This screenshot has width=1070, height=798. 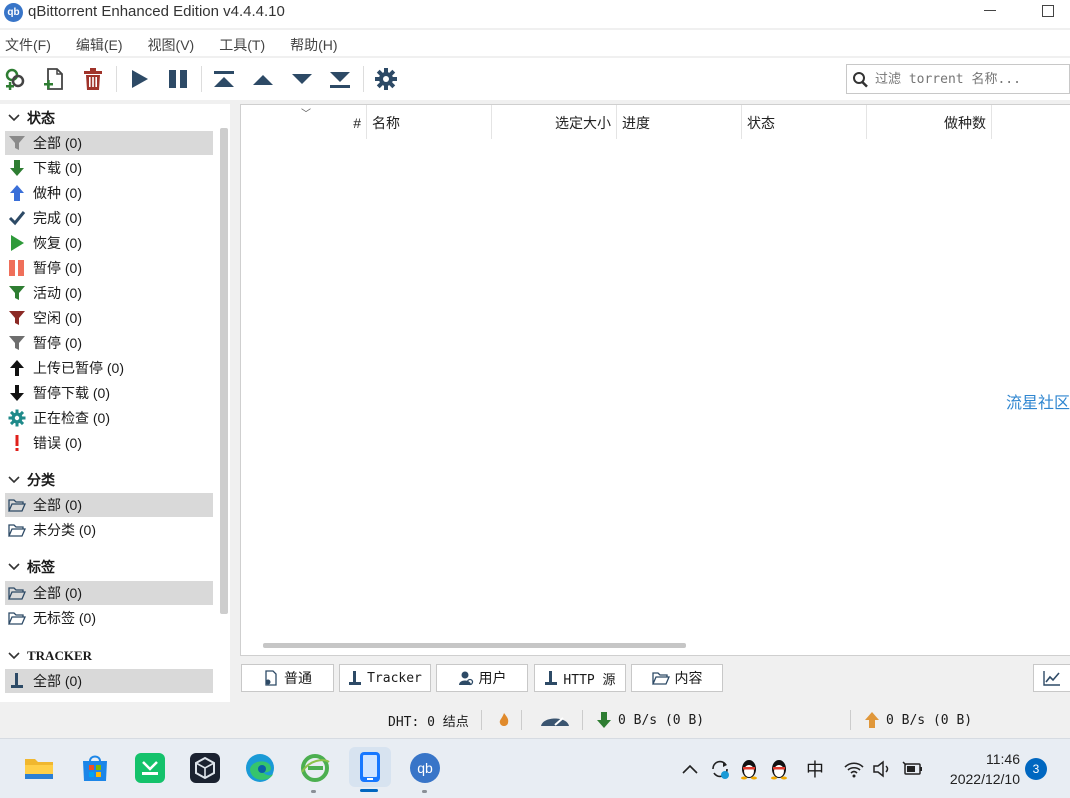 I want to click on tab-http-sources: HTTP 源, so click(x=580, y=678).